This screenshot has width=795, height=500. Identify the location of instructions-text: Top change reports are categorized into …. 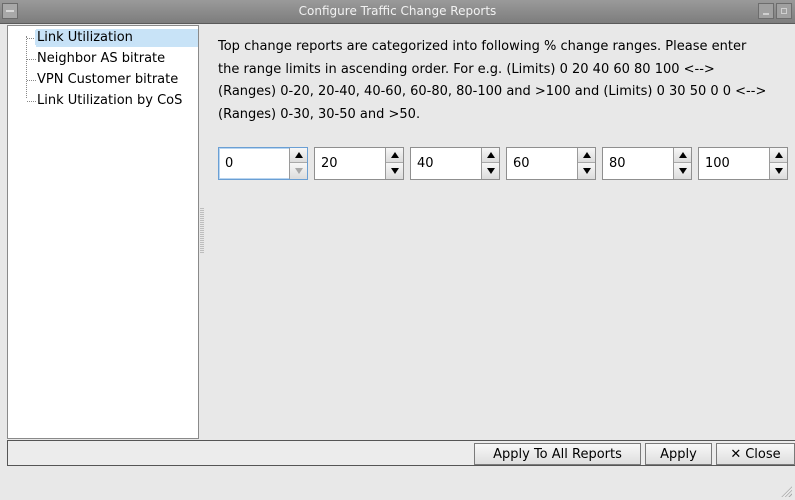
(503, 81).